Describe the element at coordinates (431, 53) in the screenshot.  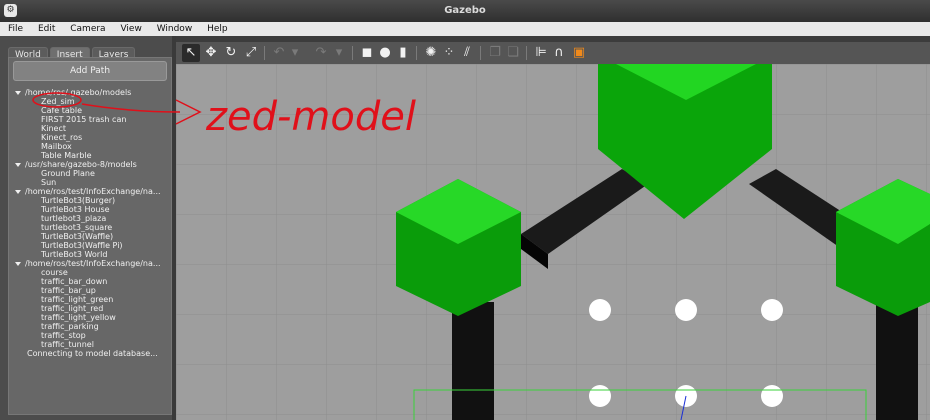
I see `point-light-icon: ✺` at that location.